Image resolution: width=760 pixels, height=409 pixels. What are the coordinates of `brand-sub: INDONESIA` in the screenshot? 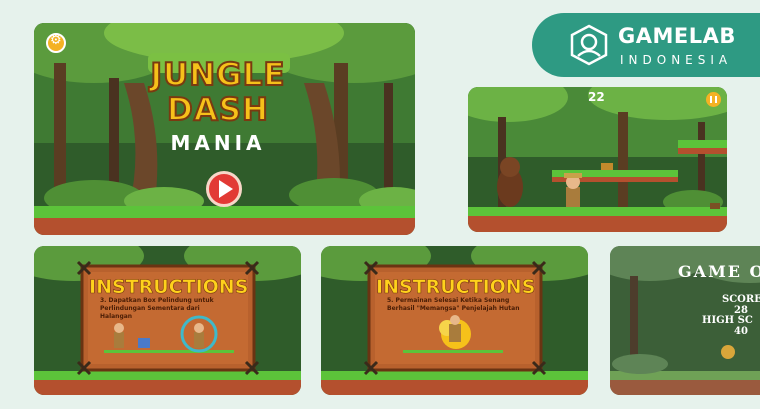 It's located at (676, 60).